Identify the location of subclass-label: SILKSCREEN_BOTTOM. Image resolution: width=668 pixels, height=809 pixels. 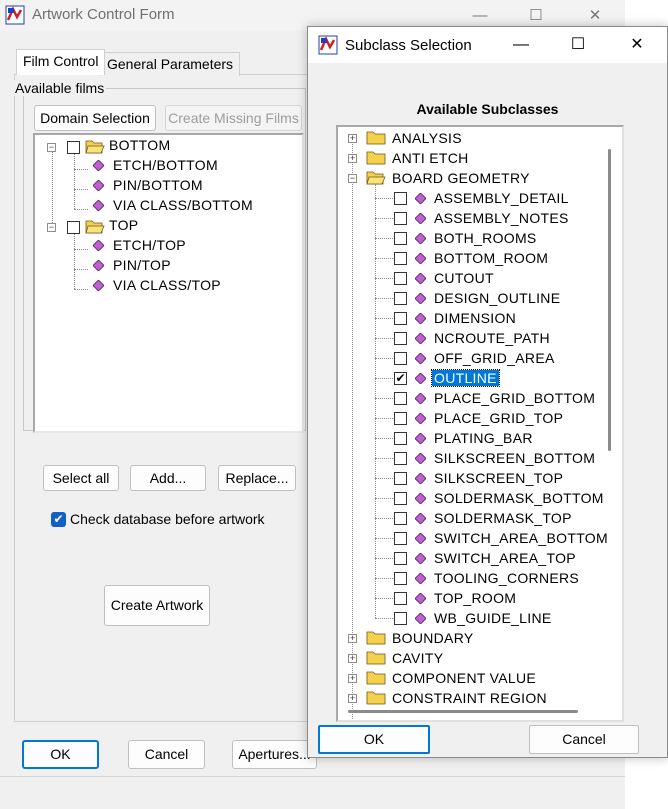
(515, 458).